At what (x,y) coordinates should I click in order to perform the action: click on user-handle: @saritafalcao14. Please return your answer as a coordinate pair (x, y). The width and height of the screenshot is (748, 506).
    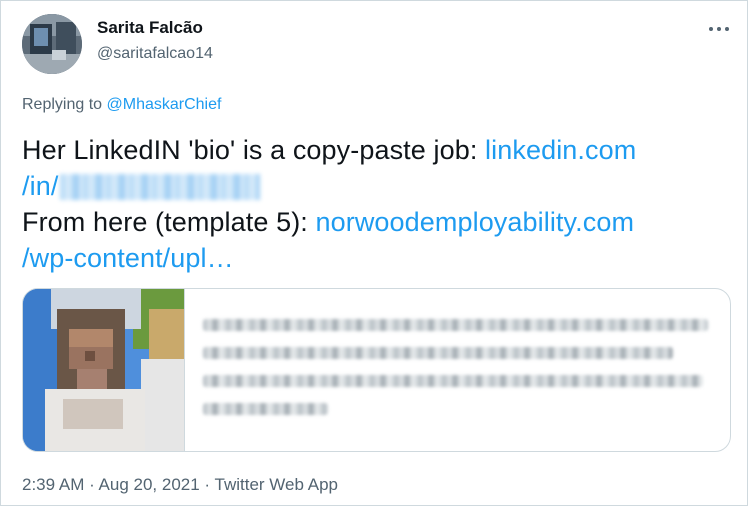
    Looking at the image, I should click on (155, 54).